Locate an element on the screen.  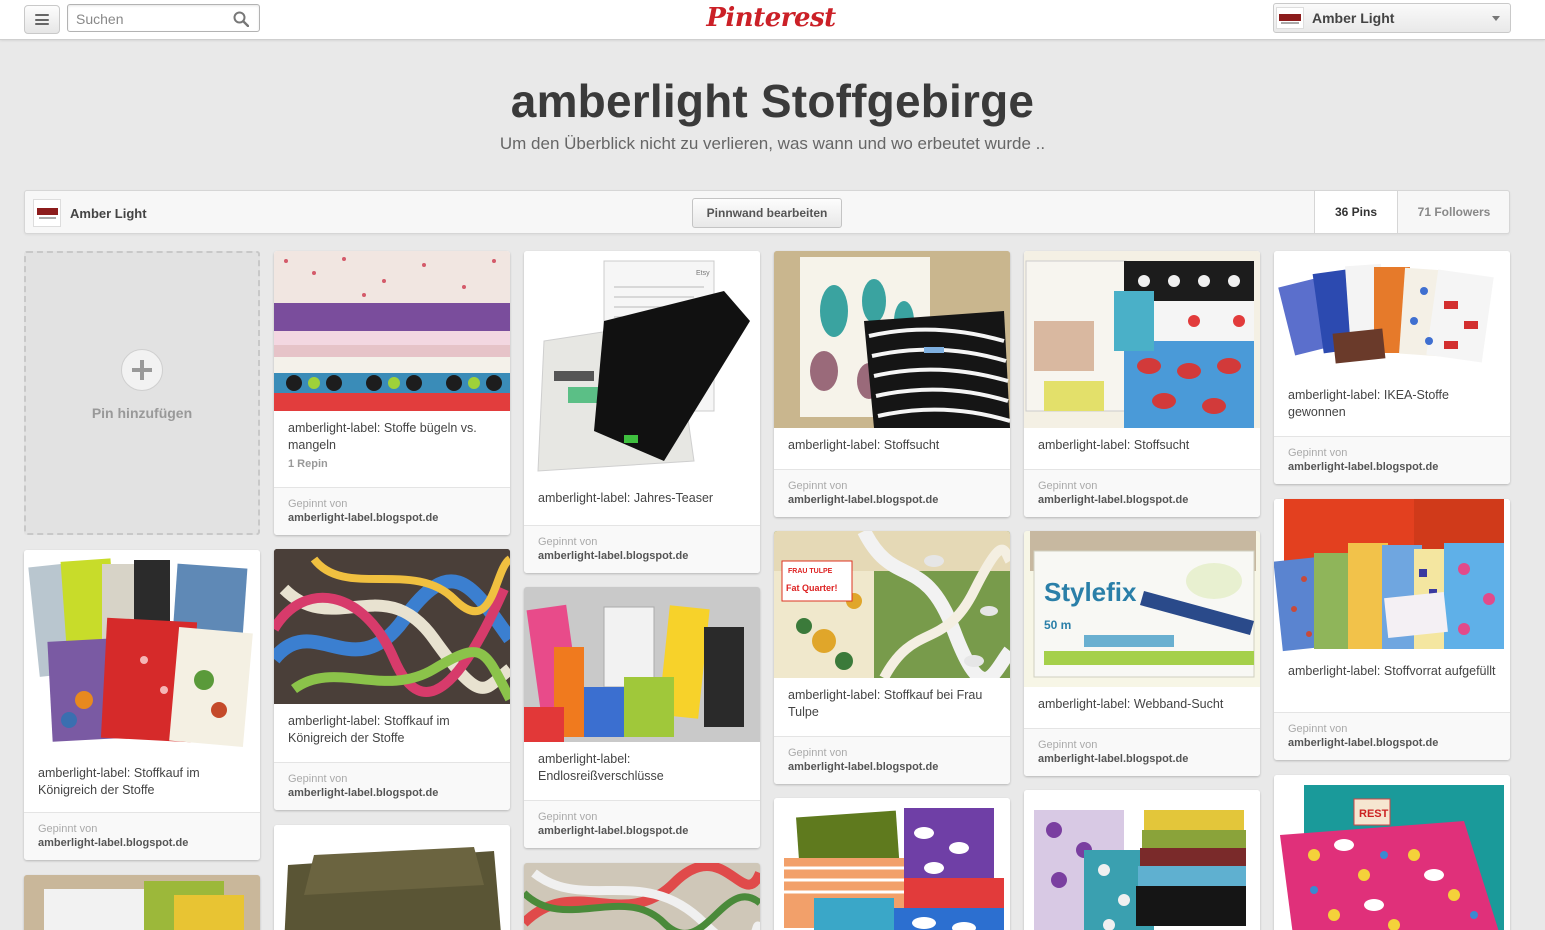
user-avatar is located at coordinates (1290, 18).